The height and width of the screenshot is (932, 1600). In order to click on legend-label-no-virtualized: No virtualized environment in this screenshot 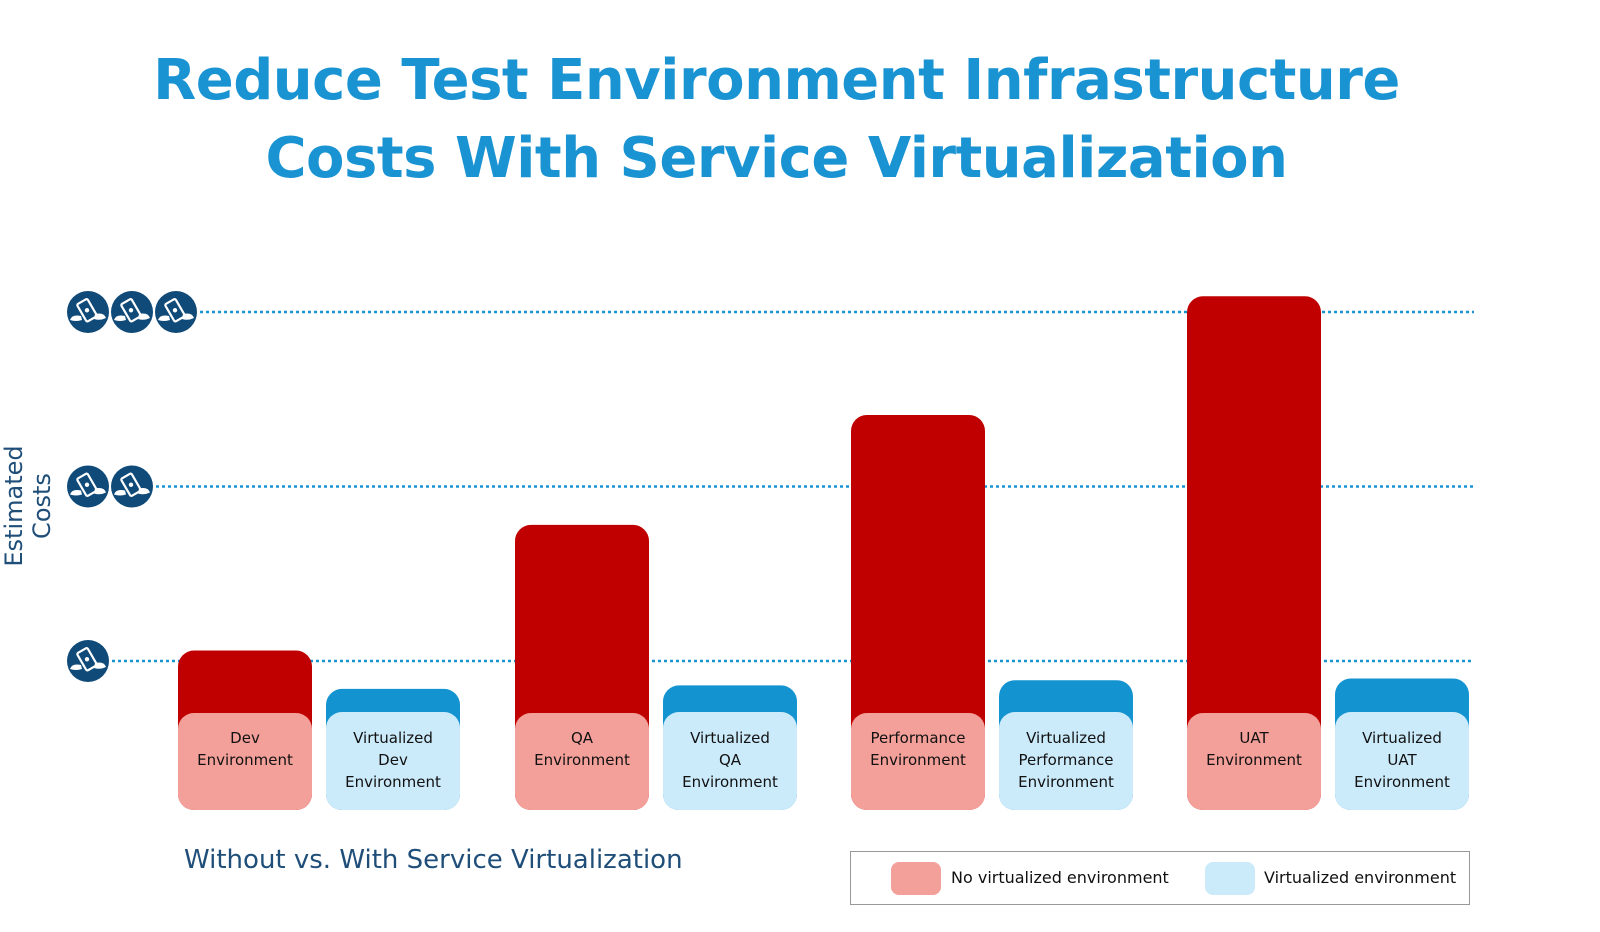, I will do `click(1060, 877)`.